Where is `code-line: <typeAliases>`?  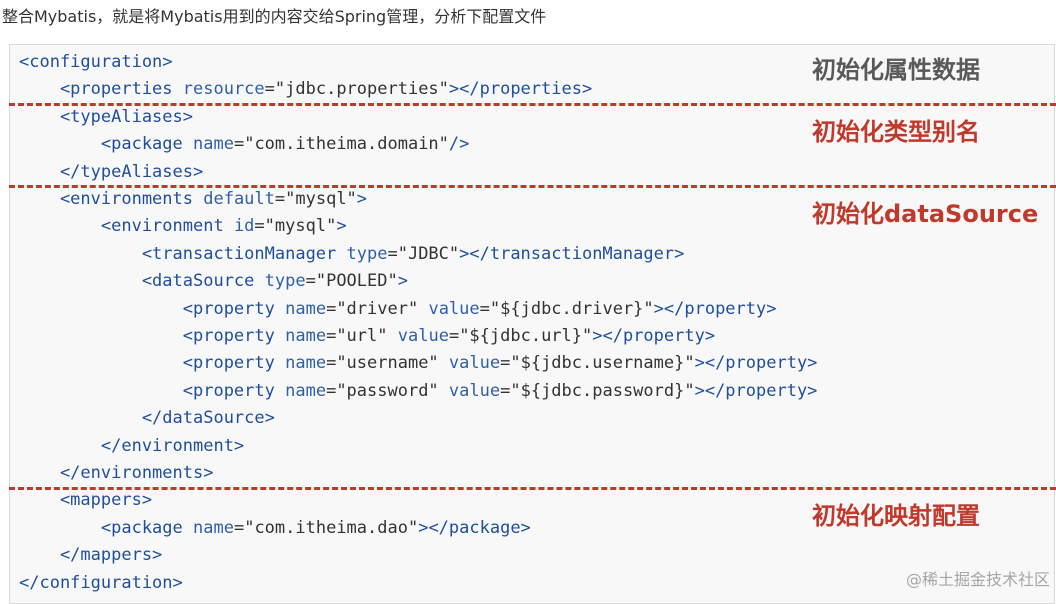
code-line: <typeAliases> is located at coordinates (106, 117).